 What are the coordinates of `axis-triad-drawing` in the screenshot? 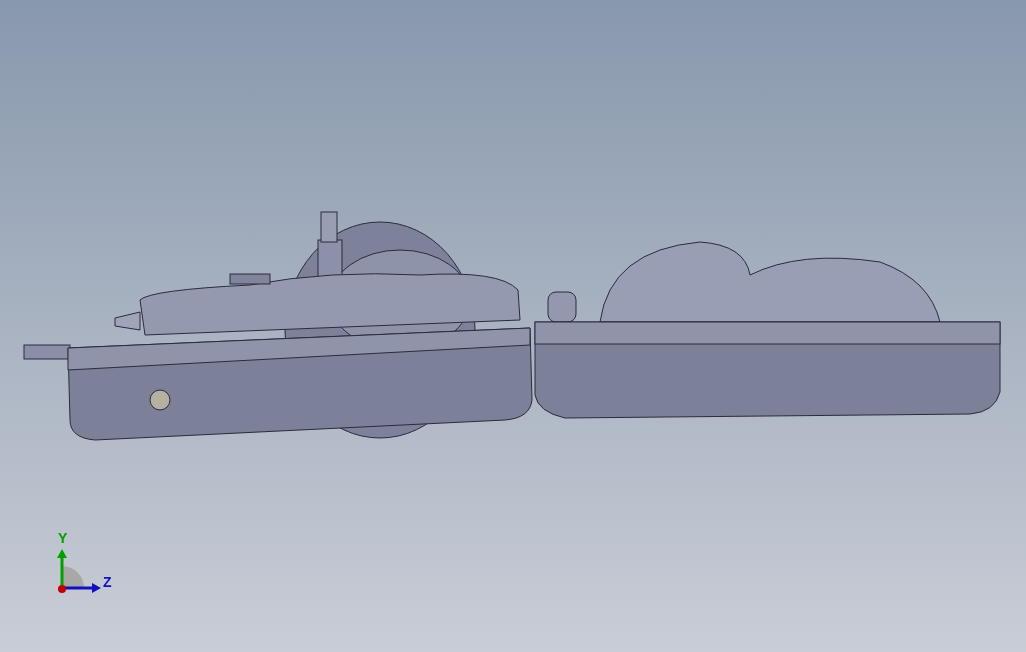 It's located at (79, 571).